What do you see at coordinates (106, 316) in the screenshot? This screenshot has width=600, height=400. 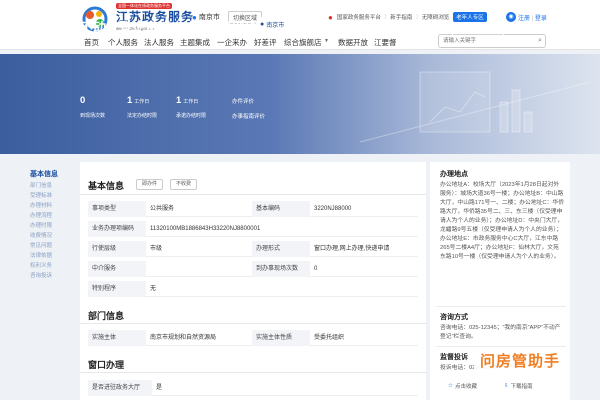 I see `section-title-dept: 部门信息` at bounding box center [106, 316].